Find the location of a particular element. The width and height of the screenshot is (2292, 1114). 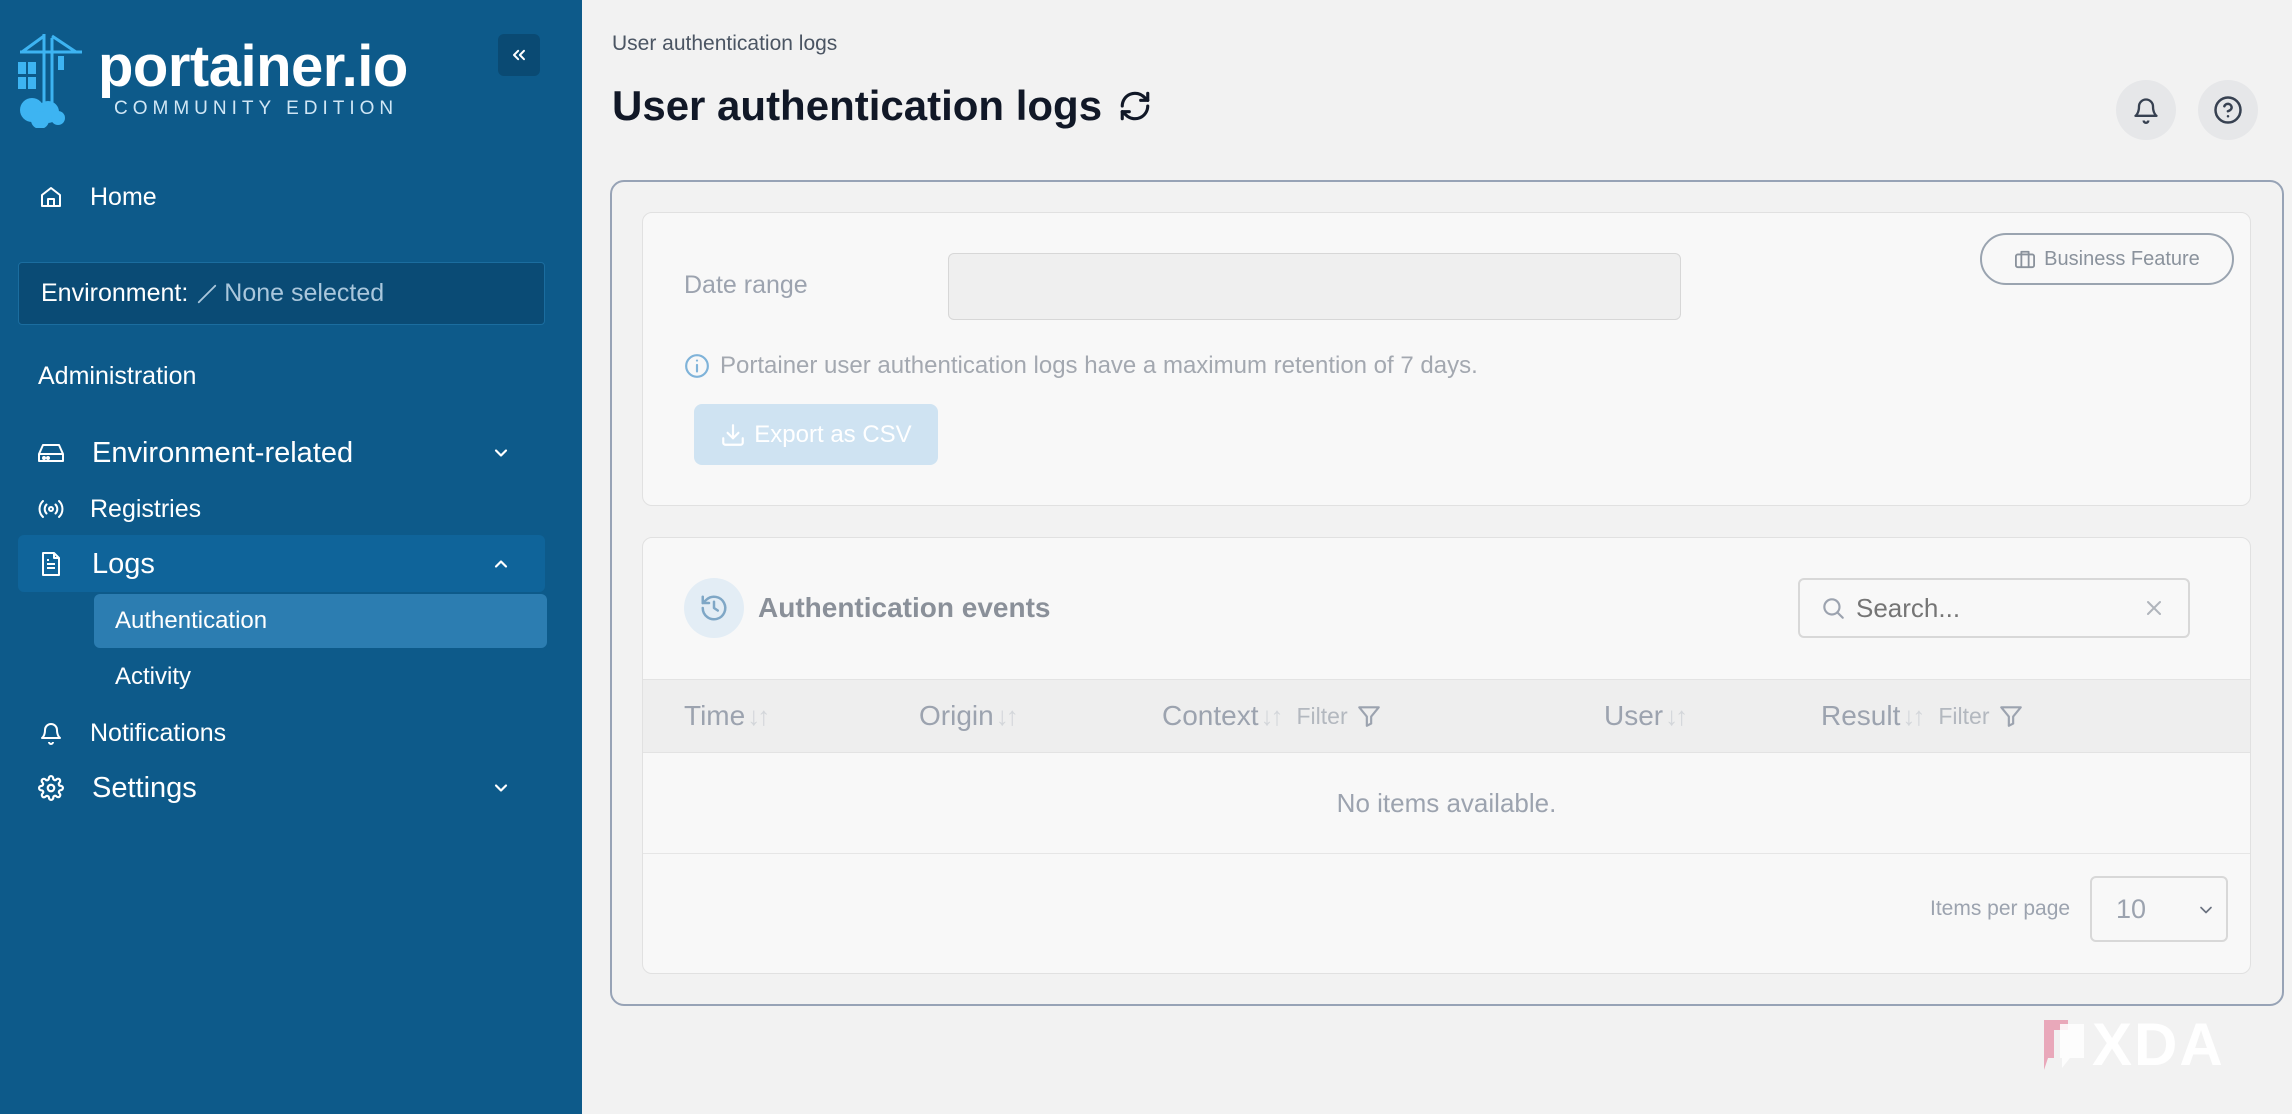

chevron-up-icon is located at coordinates (501, 564).